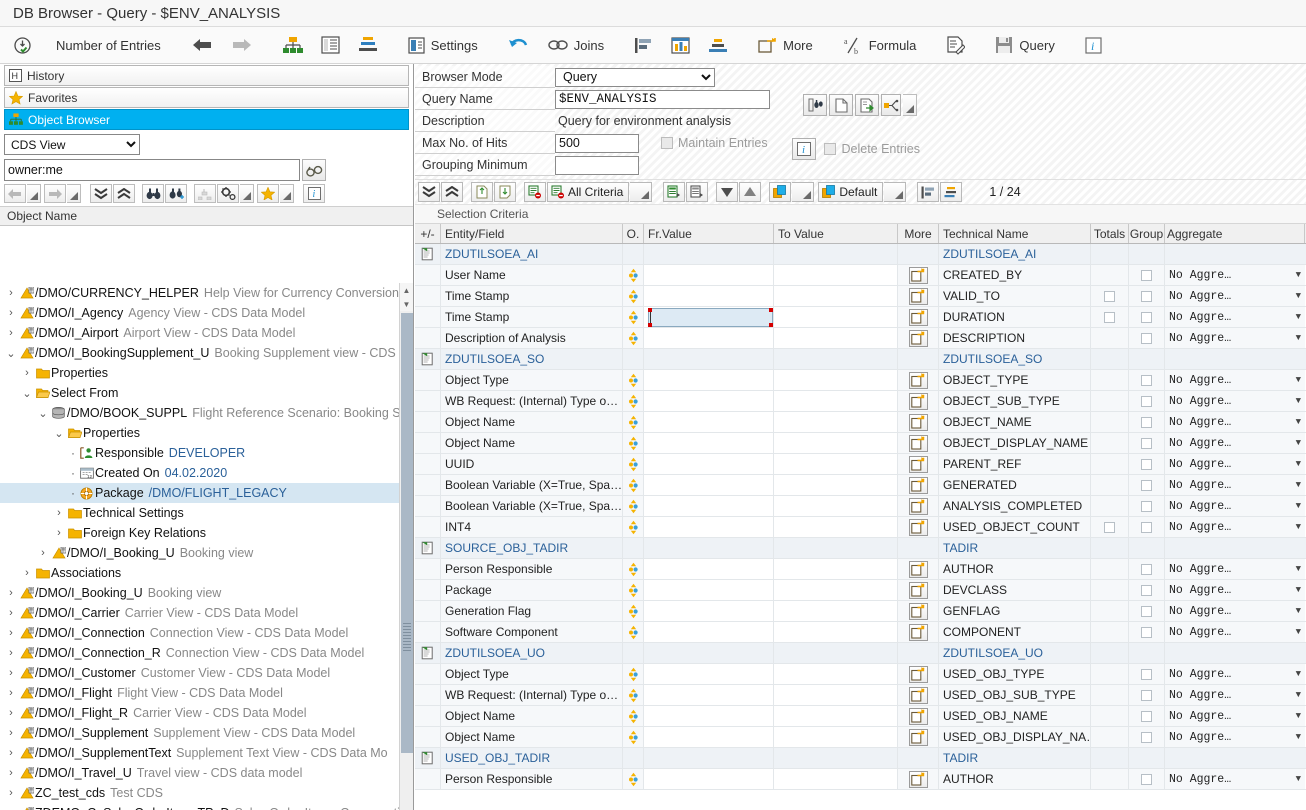 This screenshot has height=810, width=1306. I want to click on layout-dropdown, so click(803, 192).